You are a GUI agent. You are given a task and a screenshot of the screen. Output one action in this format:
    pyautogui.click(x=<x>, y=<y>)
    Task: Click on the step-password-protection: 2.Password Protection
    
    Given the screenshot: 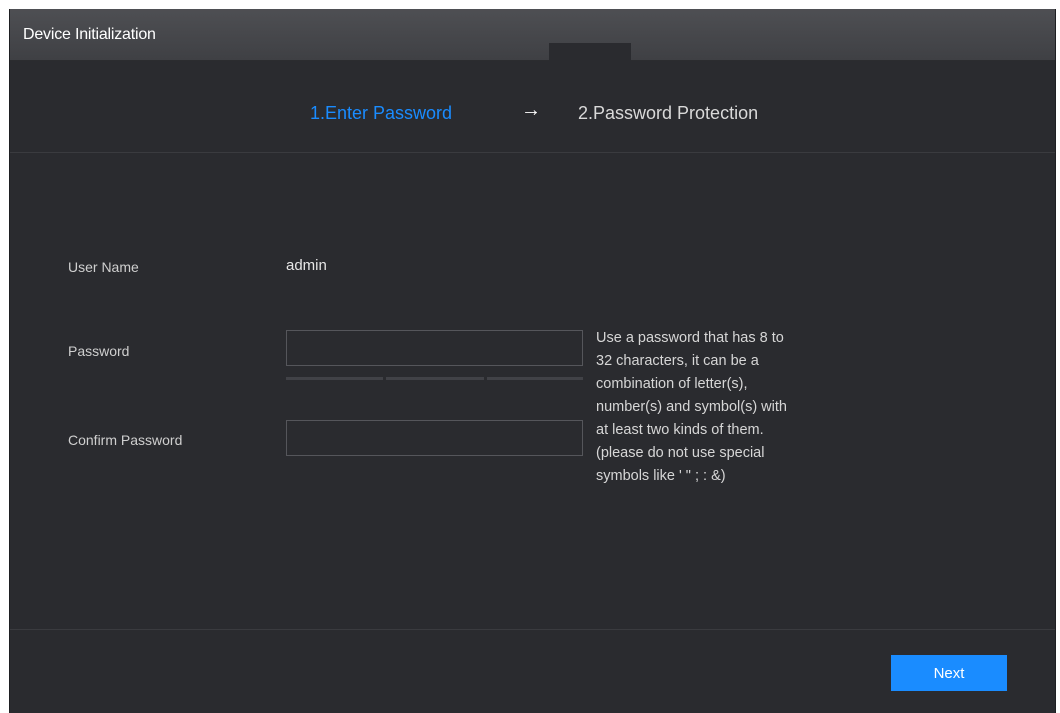 What is the action you would take?
    pyautogui.click(x=668, y=113)
    